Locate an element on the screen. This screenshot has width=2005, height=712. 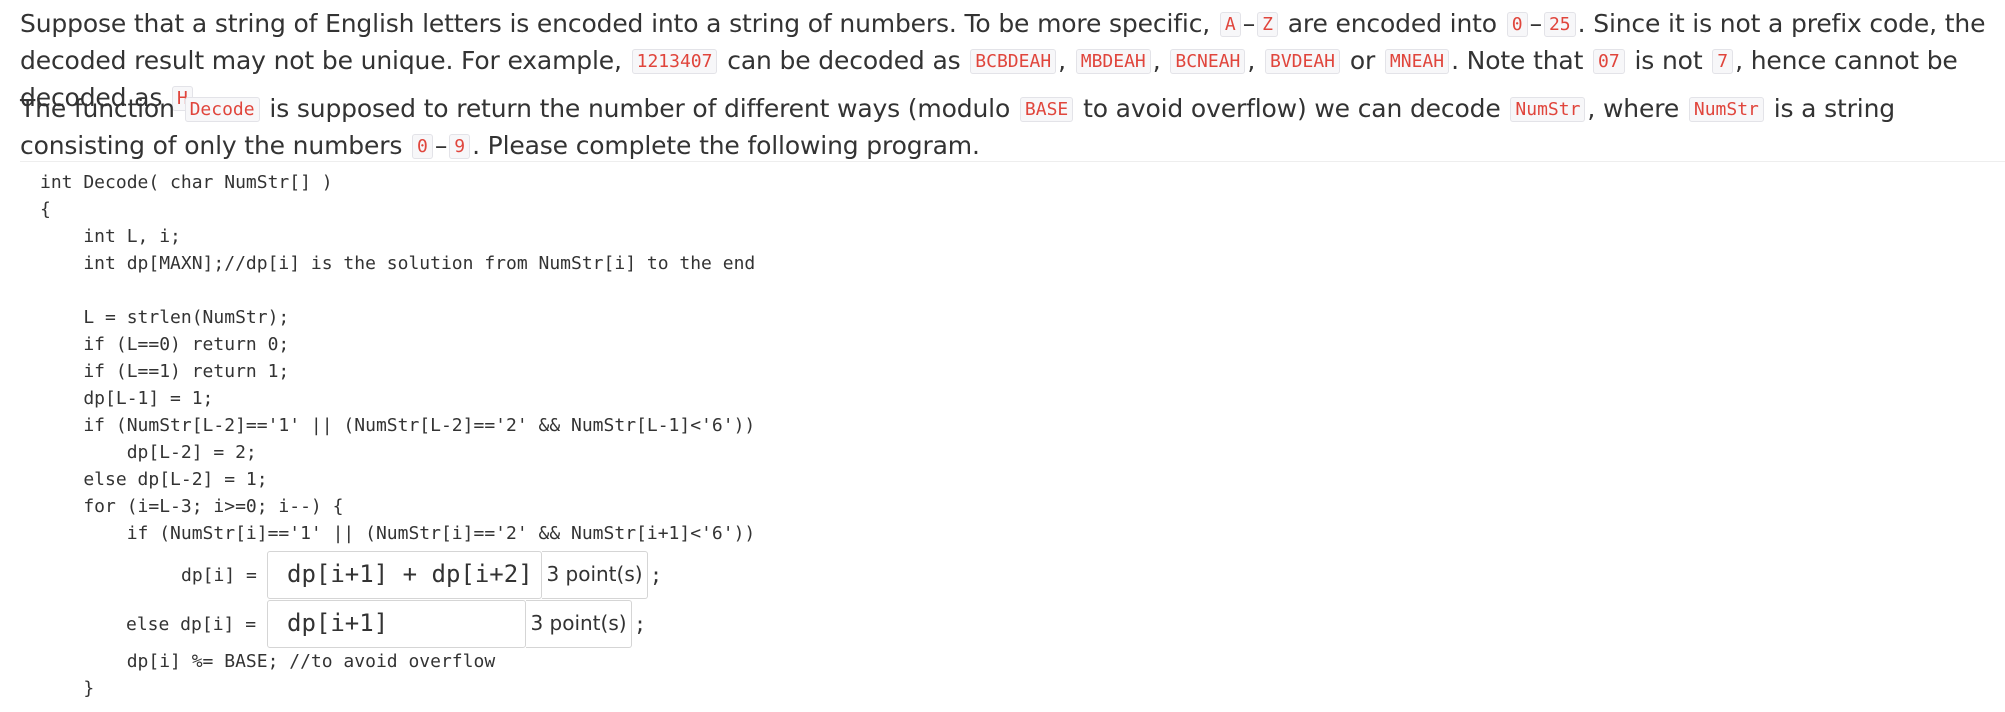
blank2-semicolon: ; is located at coordinates (640, 624).